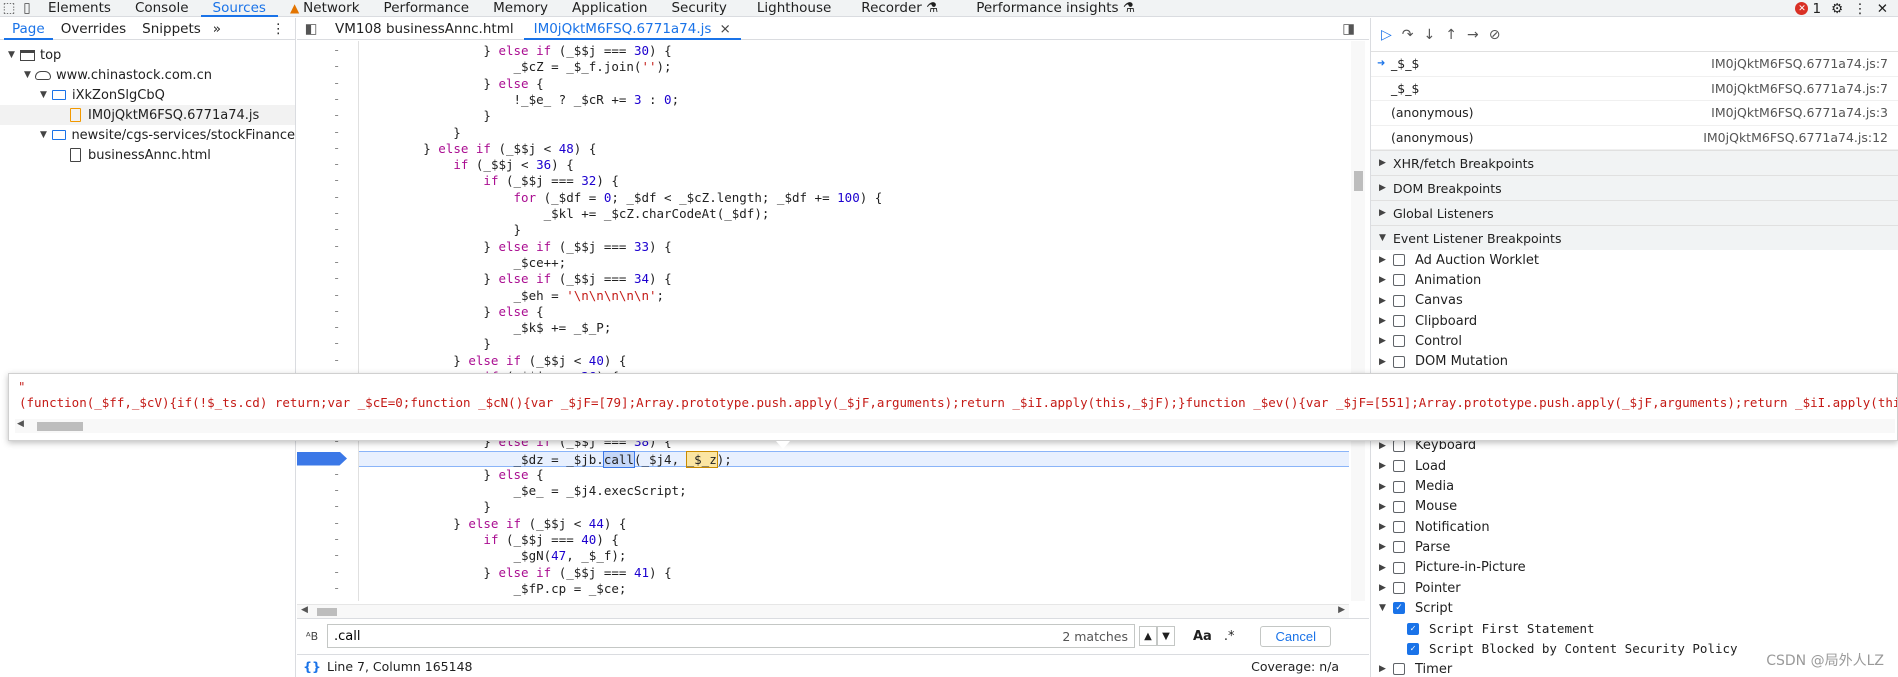 Image resolution: width=1898 pixels, height=677 pixels. What do you see at coordinates (322, 458) in the screenshot?
I see `breakpoint-marker` at bounding box center [322, 458].